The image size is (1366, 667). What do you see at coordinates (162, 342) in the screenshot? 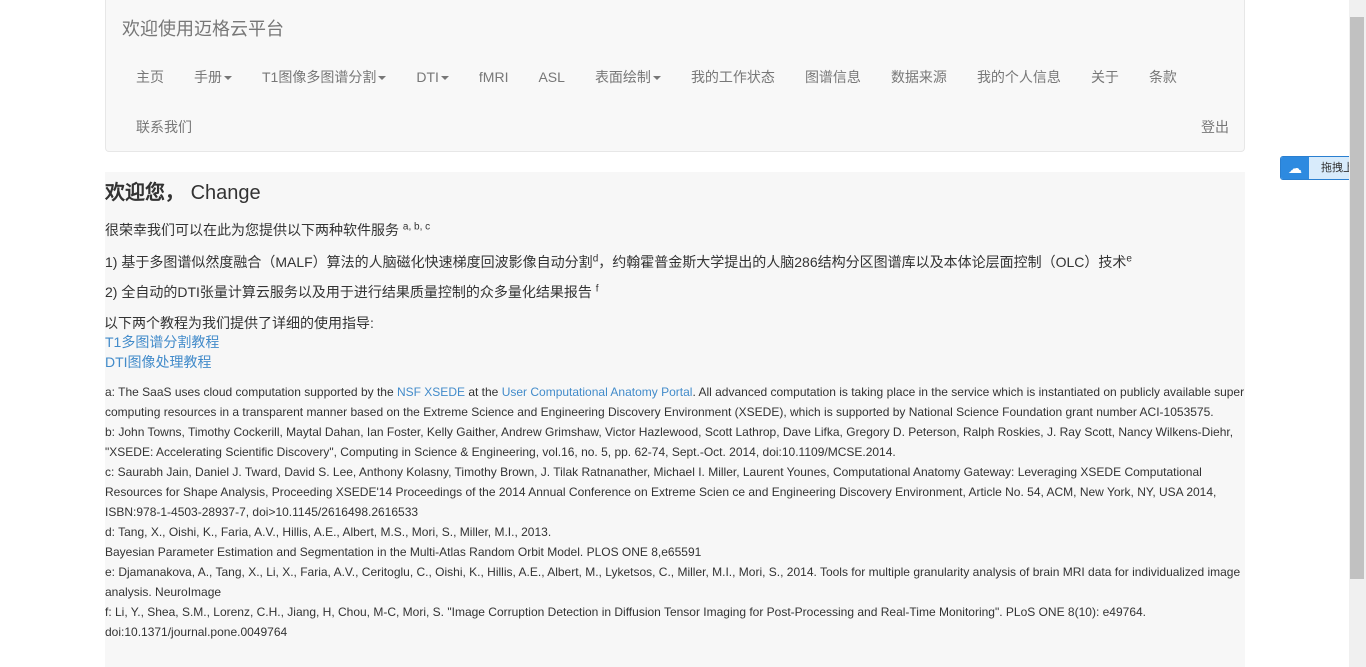
I see `t1-tutorial-link: T1多图谱分割教程` at bounding box center [162, 342].